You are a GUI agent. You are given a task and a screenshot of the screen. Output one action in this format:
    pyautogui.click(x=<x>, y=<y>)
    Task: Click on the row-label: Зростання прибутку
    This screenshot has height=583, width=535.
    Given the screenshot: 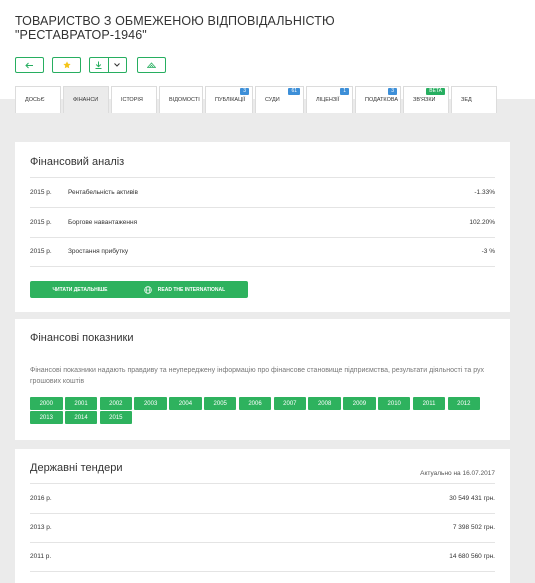 What is the action you would take?
    pyautogui.click(x=98, y=251)
    